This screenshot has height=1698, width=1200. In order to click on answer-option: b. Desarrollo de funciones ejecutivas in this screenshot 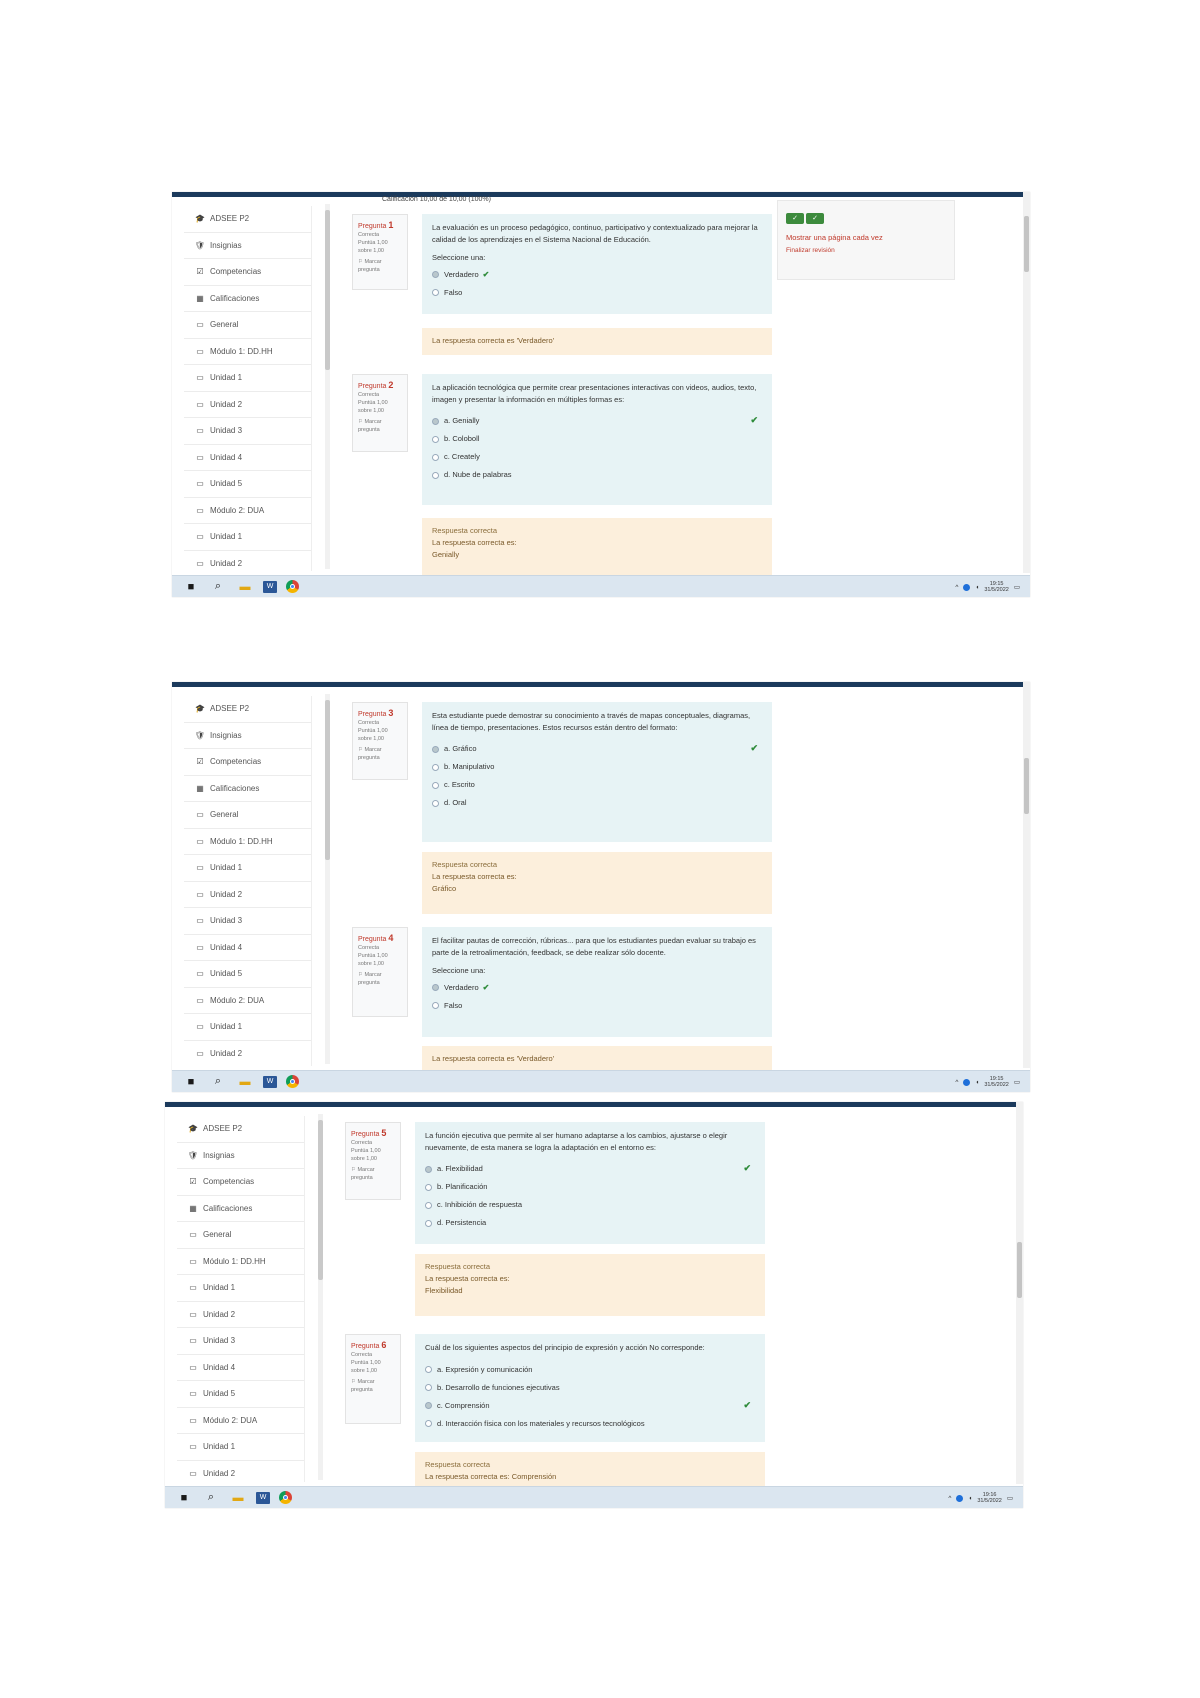, I will do `click(590, 1388)`.